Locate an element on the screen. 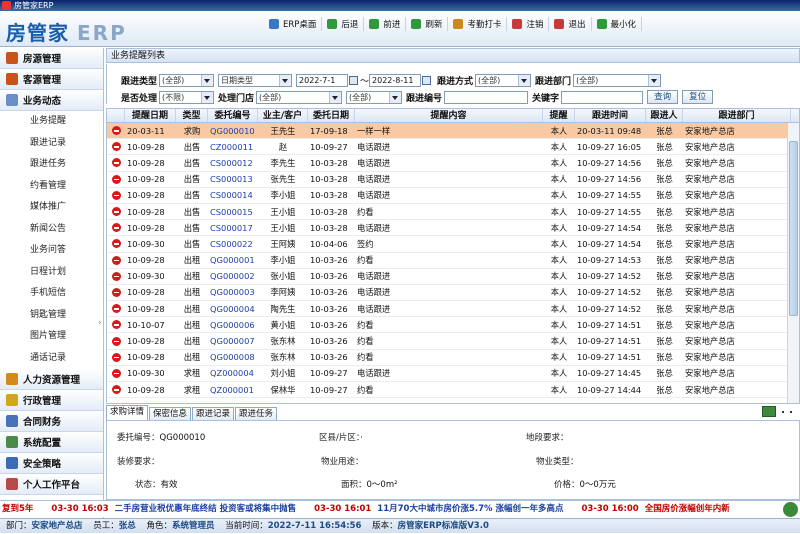 This screenshot has height=534, width=800. tab-0: 求购详情 is located at coordinates (127, 412).